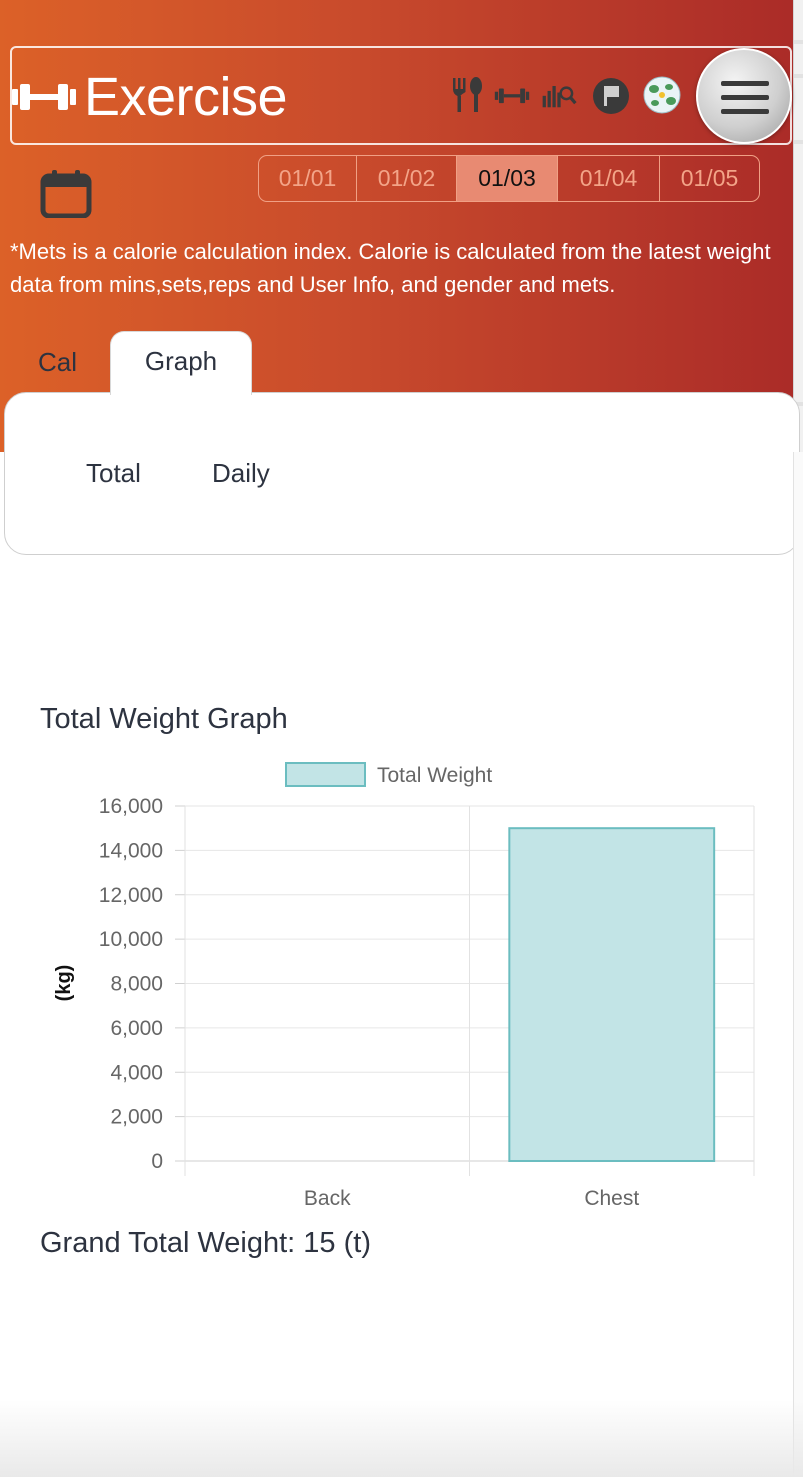 This screenshot has width=803, height=1477. What do you see at coordinates (181, 363) in the screenshot?
I see `tab-graph: Graph` at bounding box center [181, 363].